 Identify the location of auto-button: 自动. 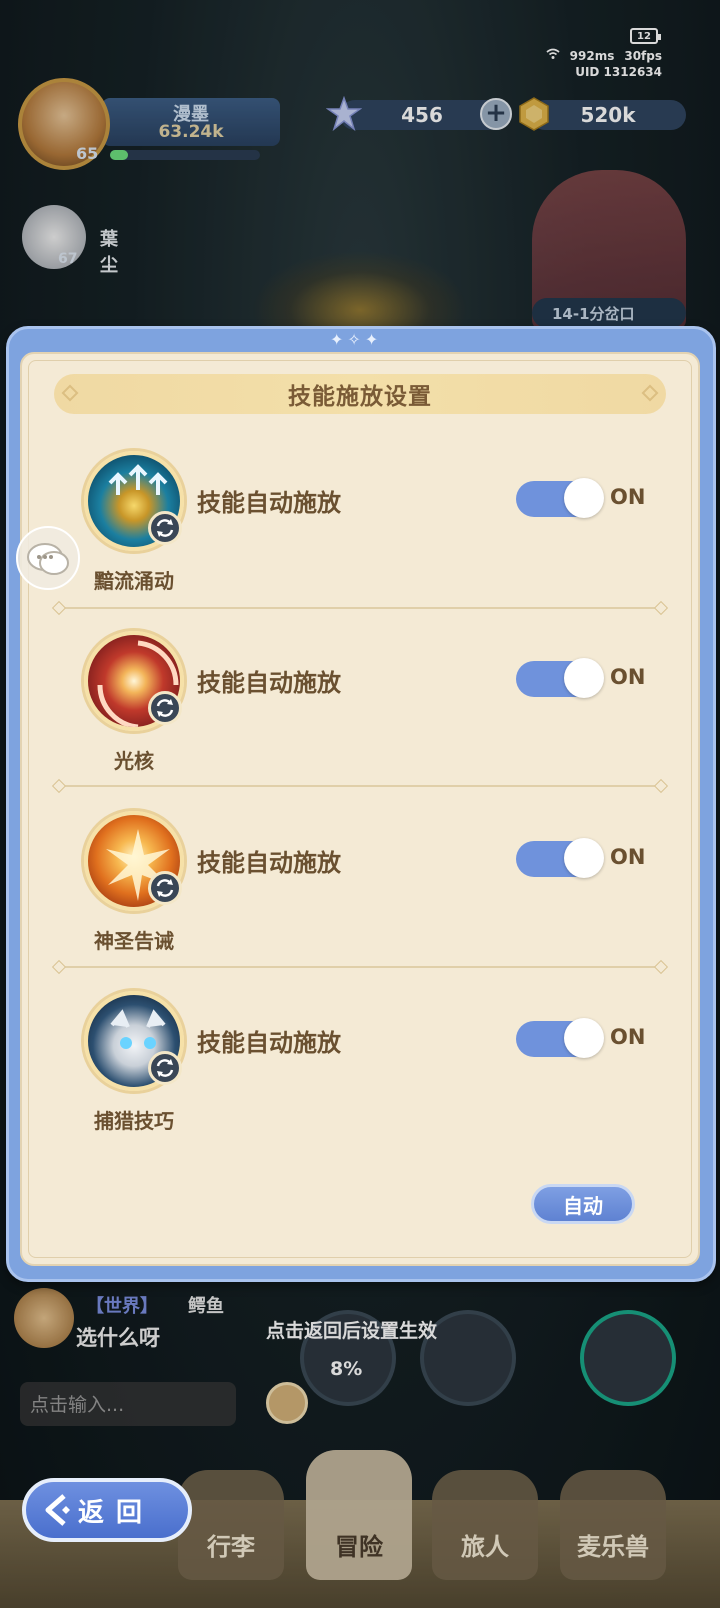
(583, 1204).